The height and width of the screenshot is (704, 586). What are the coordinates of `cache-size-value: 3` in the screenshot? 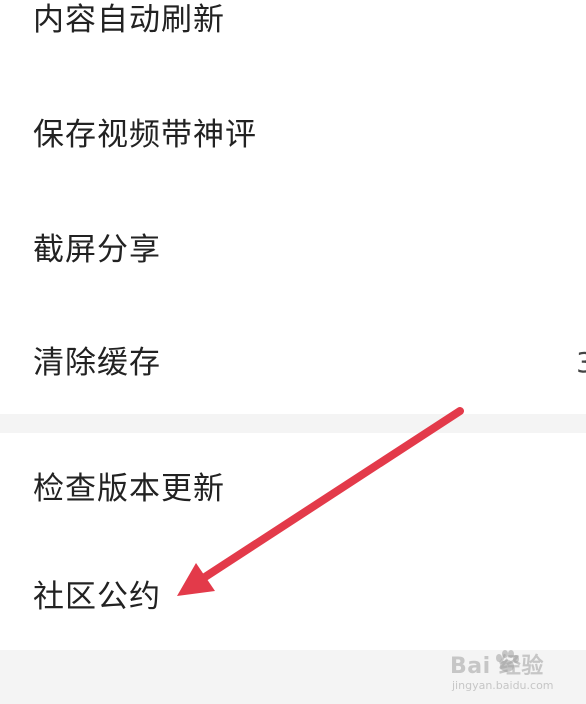 It's located at (581, 362).